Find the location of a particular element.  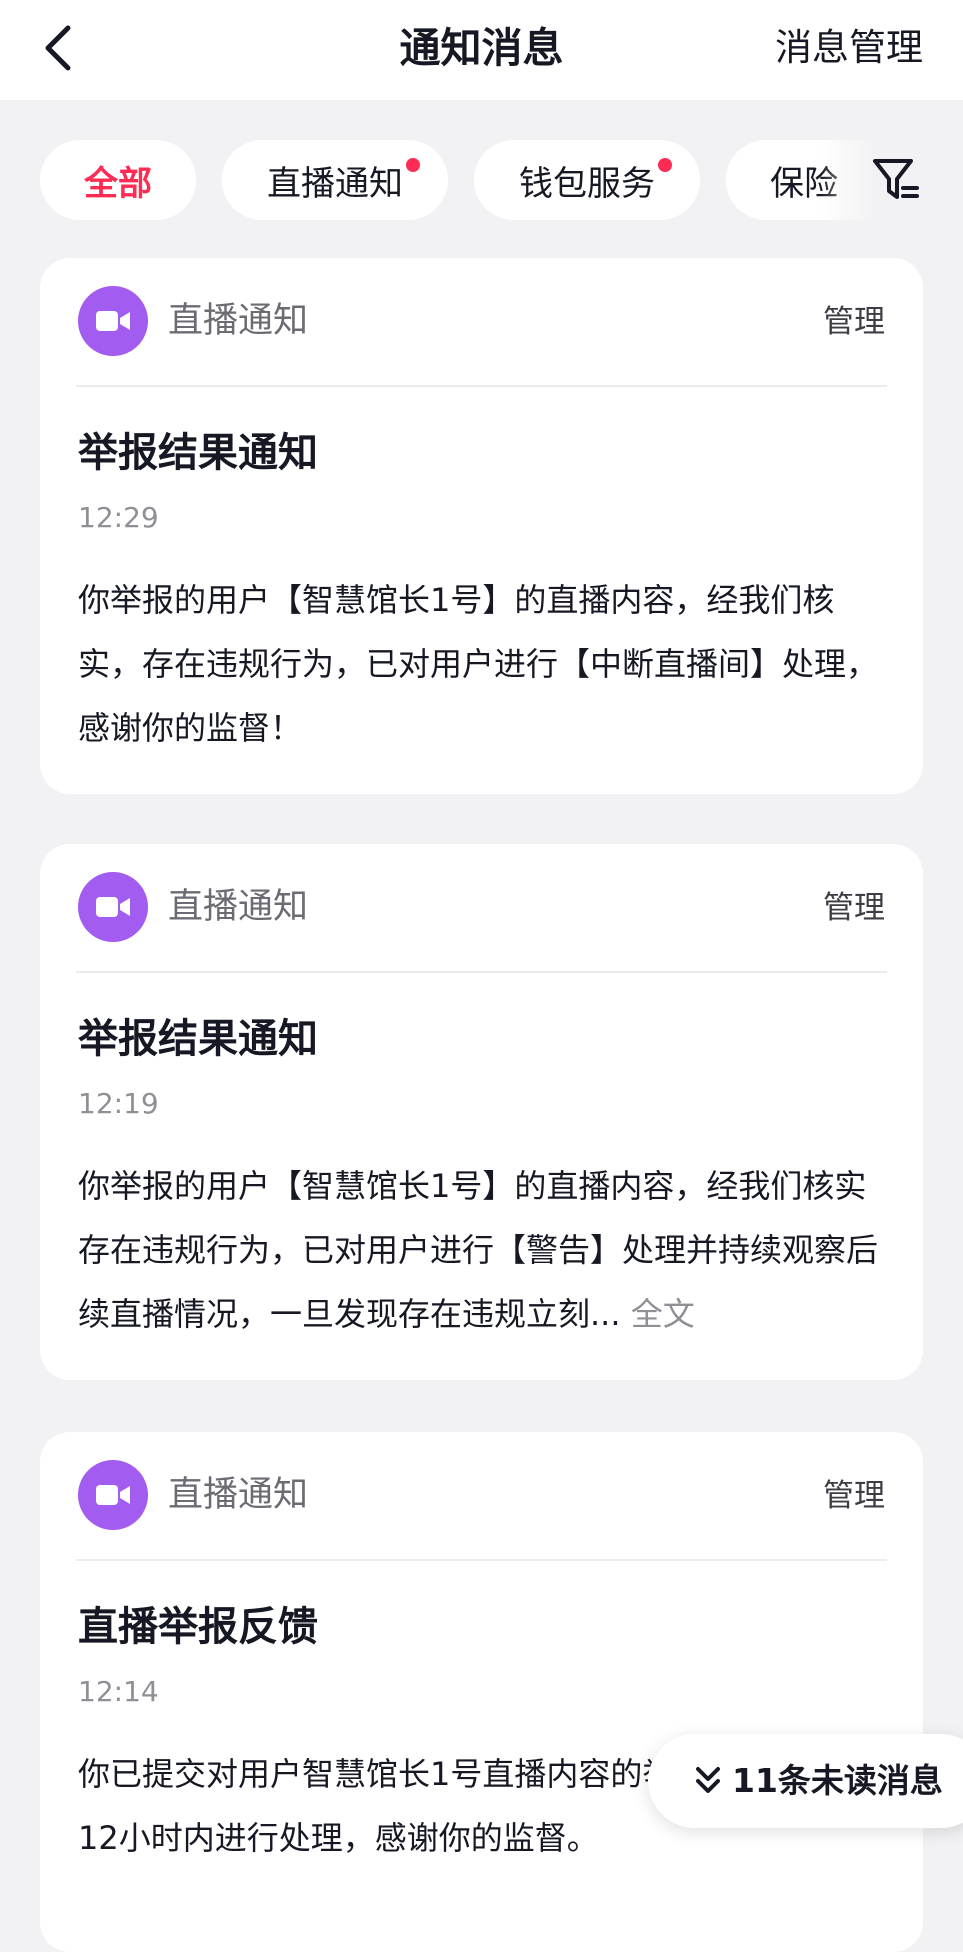

unread-messages-button: 11条未读消息 is located at coordinates (805, 1781).